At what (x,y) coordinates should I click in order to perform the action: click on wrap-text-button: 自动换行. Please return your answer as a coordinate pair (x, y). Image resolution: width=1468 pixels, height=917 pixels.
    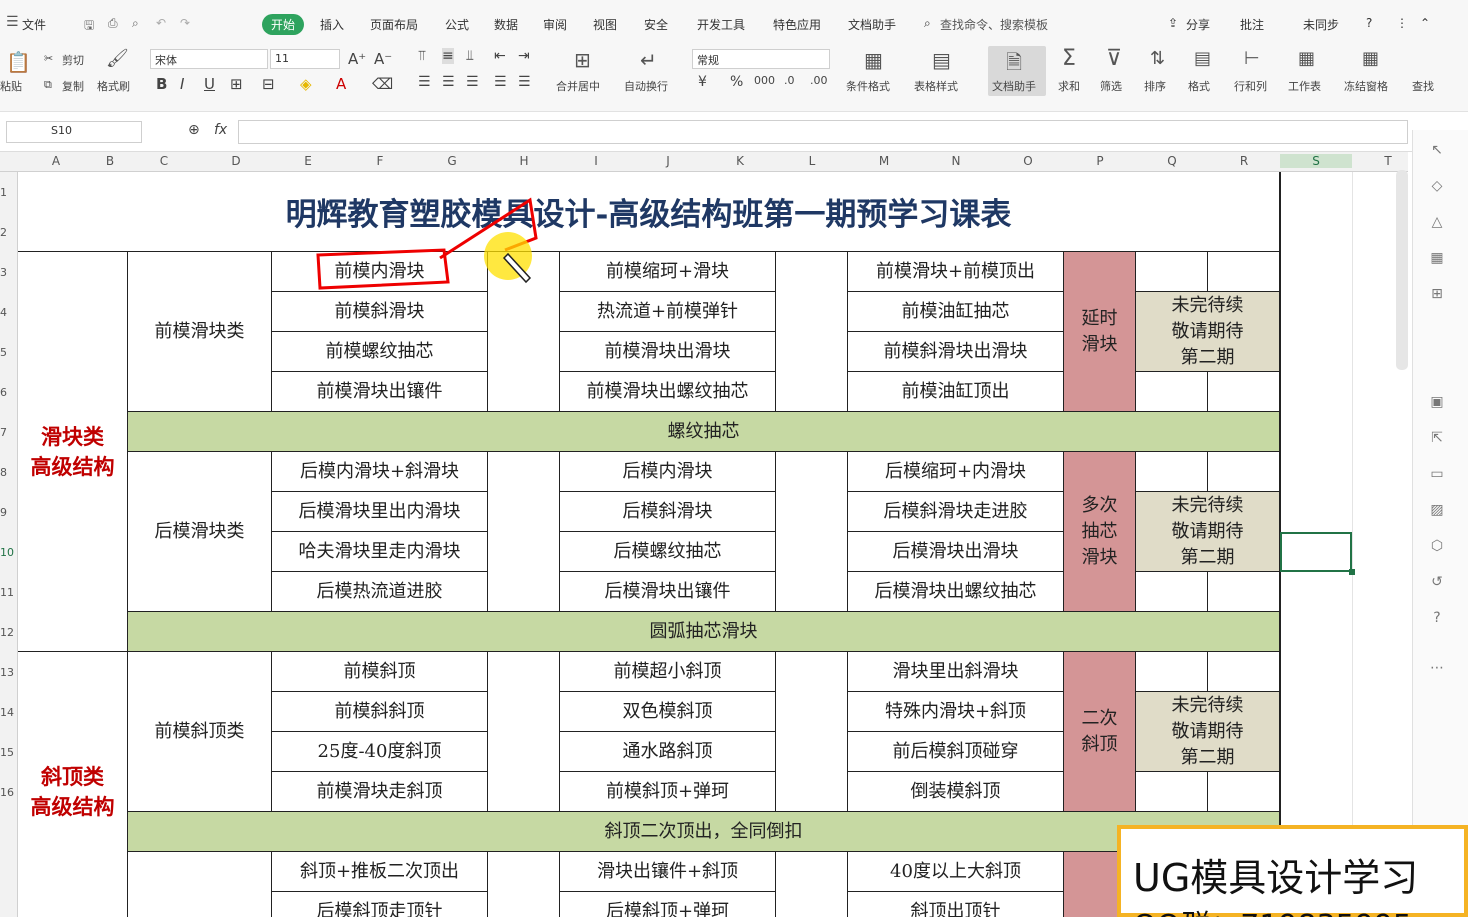
    Looking at the image, I should click on (646, 86).